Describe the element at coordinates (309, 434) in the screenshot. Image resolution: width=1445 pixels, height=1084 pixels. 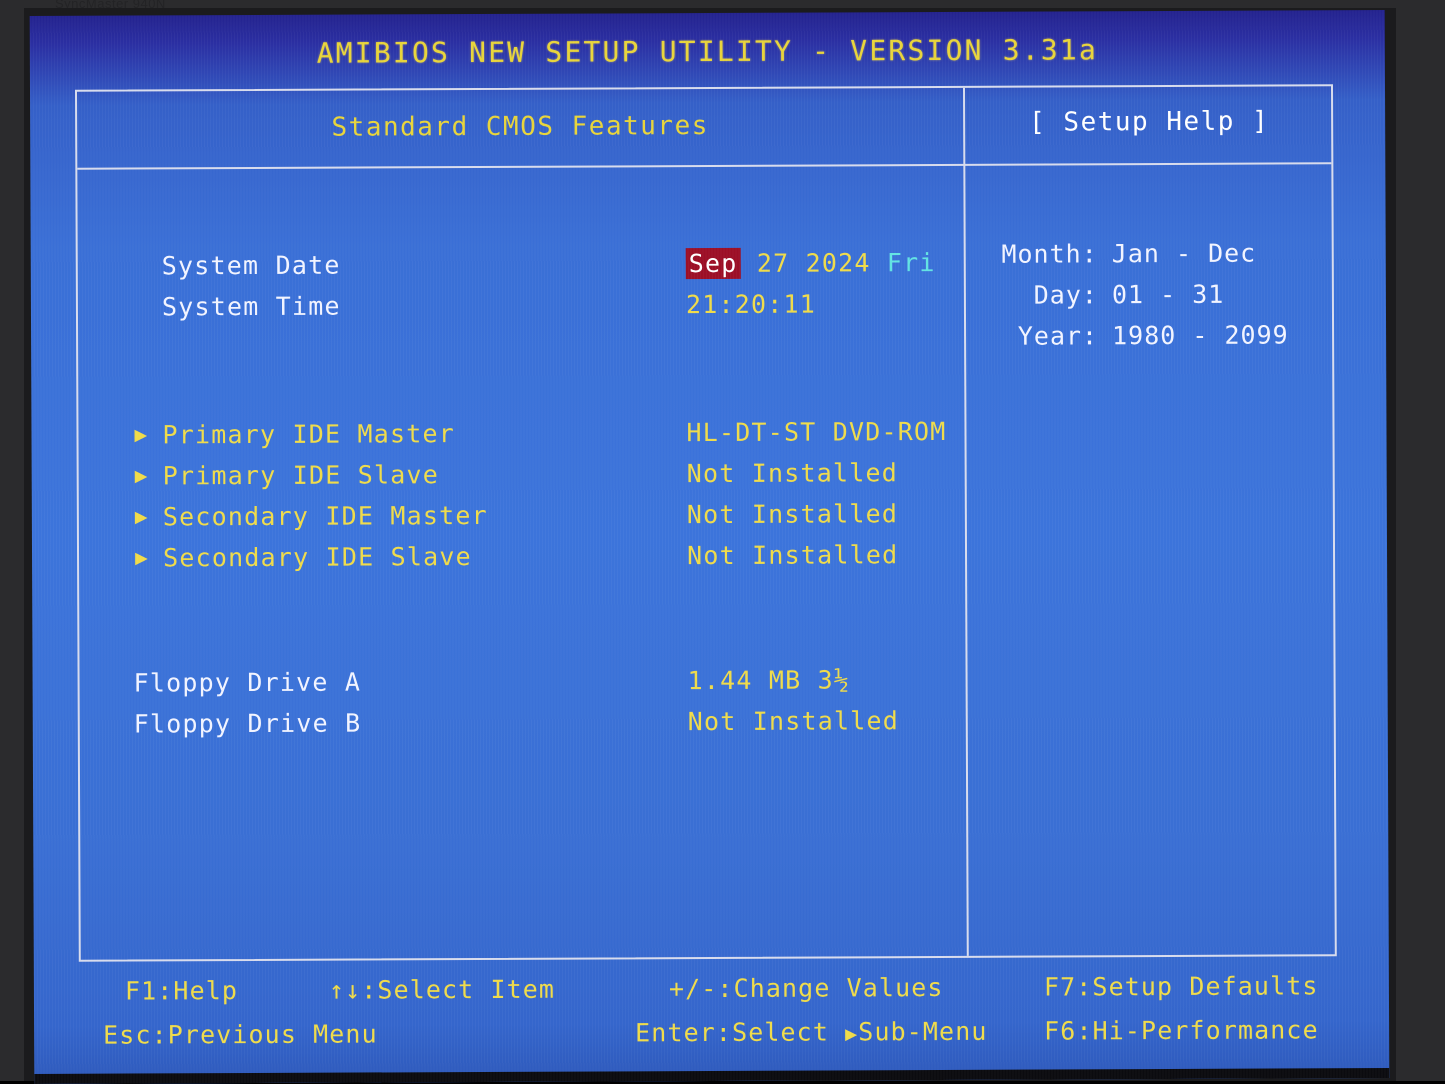
I see `primary-ide-master-label: Primary IDE Master` at that location.